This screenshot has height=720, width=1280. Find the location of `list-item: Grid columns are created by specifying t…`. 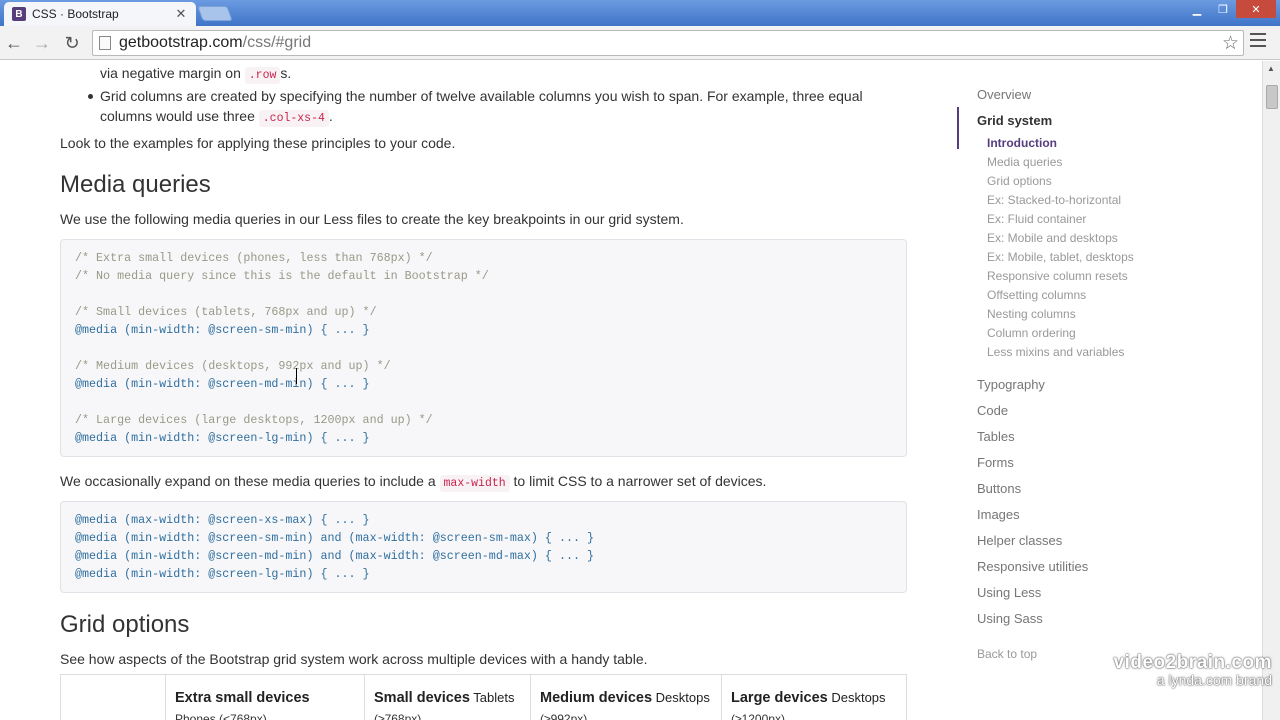

list-item: Grid columns are created by specifying t… is located at coordinates (494, 107).